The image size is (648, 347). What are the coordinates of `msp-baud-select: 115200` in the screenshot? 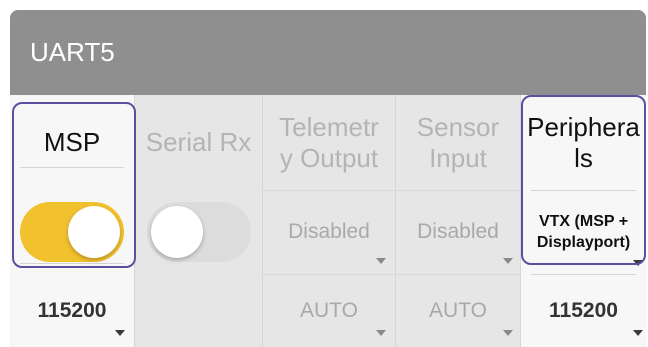 It's located at (72, 310).